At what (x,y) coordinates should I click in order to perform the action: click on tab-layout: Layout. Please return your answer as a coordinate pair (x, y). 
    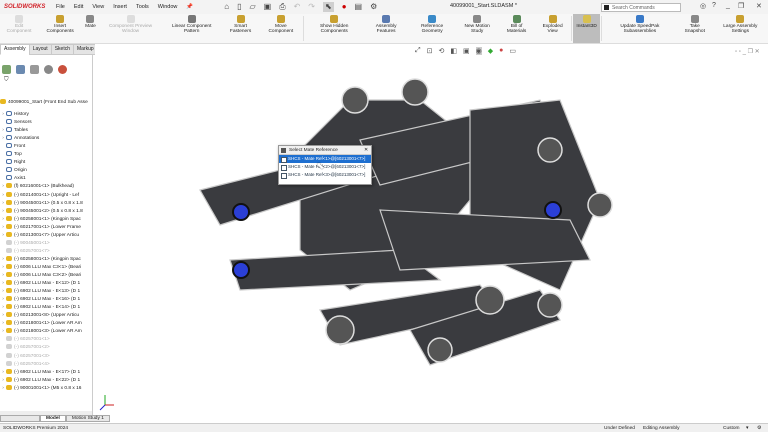
    Looking at the image, I should click on (40, 49).